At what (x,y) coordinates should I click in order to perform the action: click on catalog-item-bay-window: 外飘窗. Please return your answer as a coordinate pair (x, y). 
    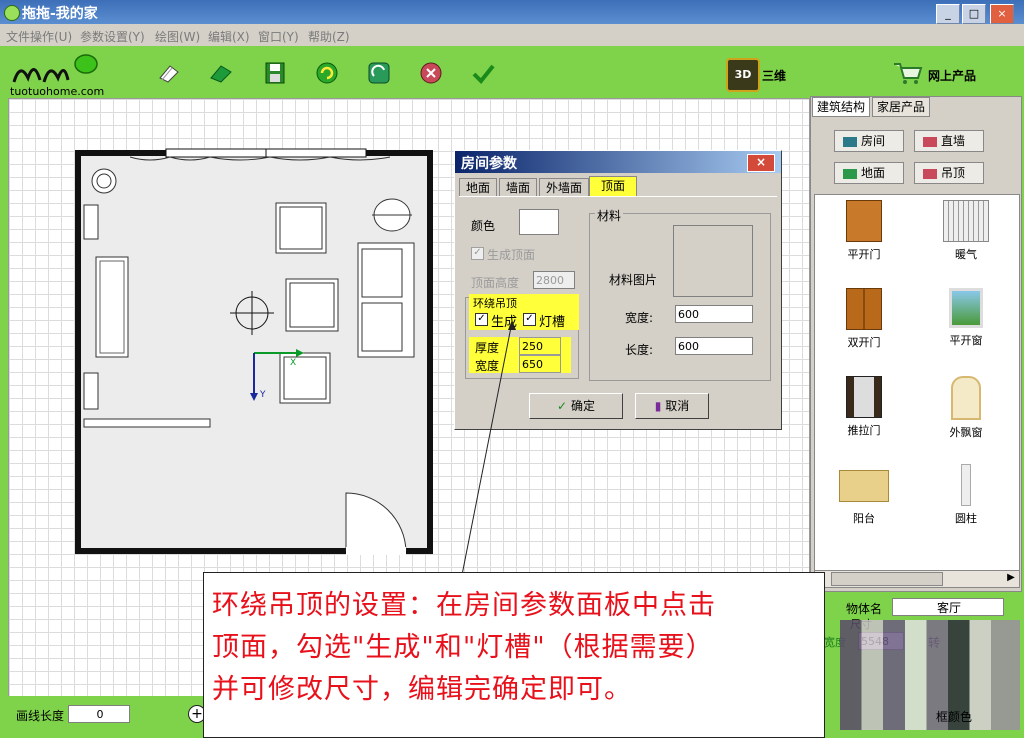
    Looking at the image, I should click on (966, 408).